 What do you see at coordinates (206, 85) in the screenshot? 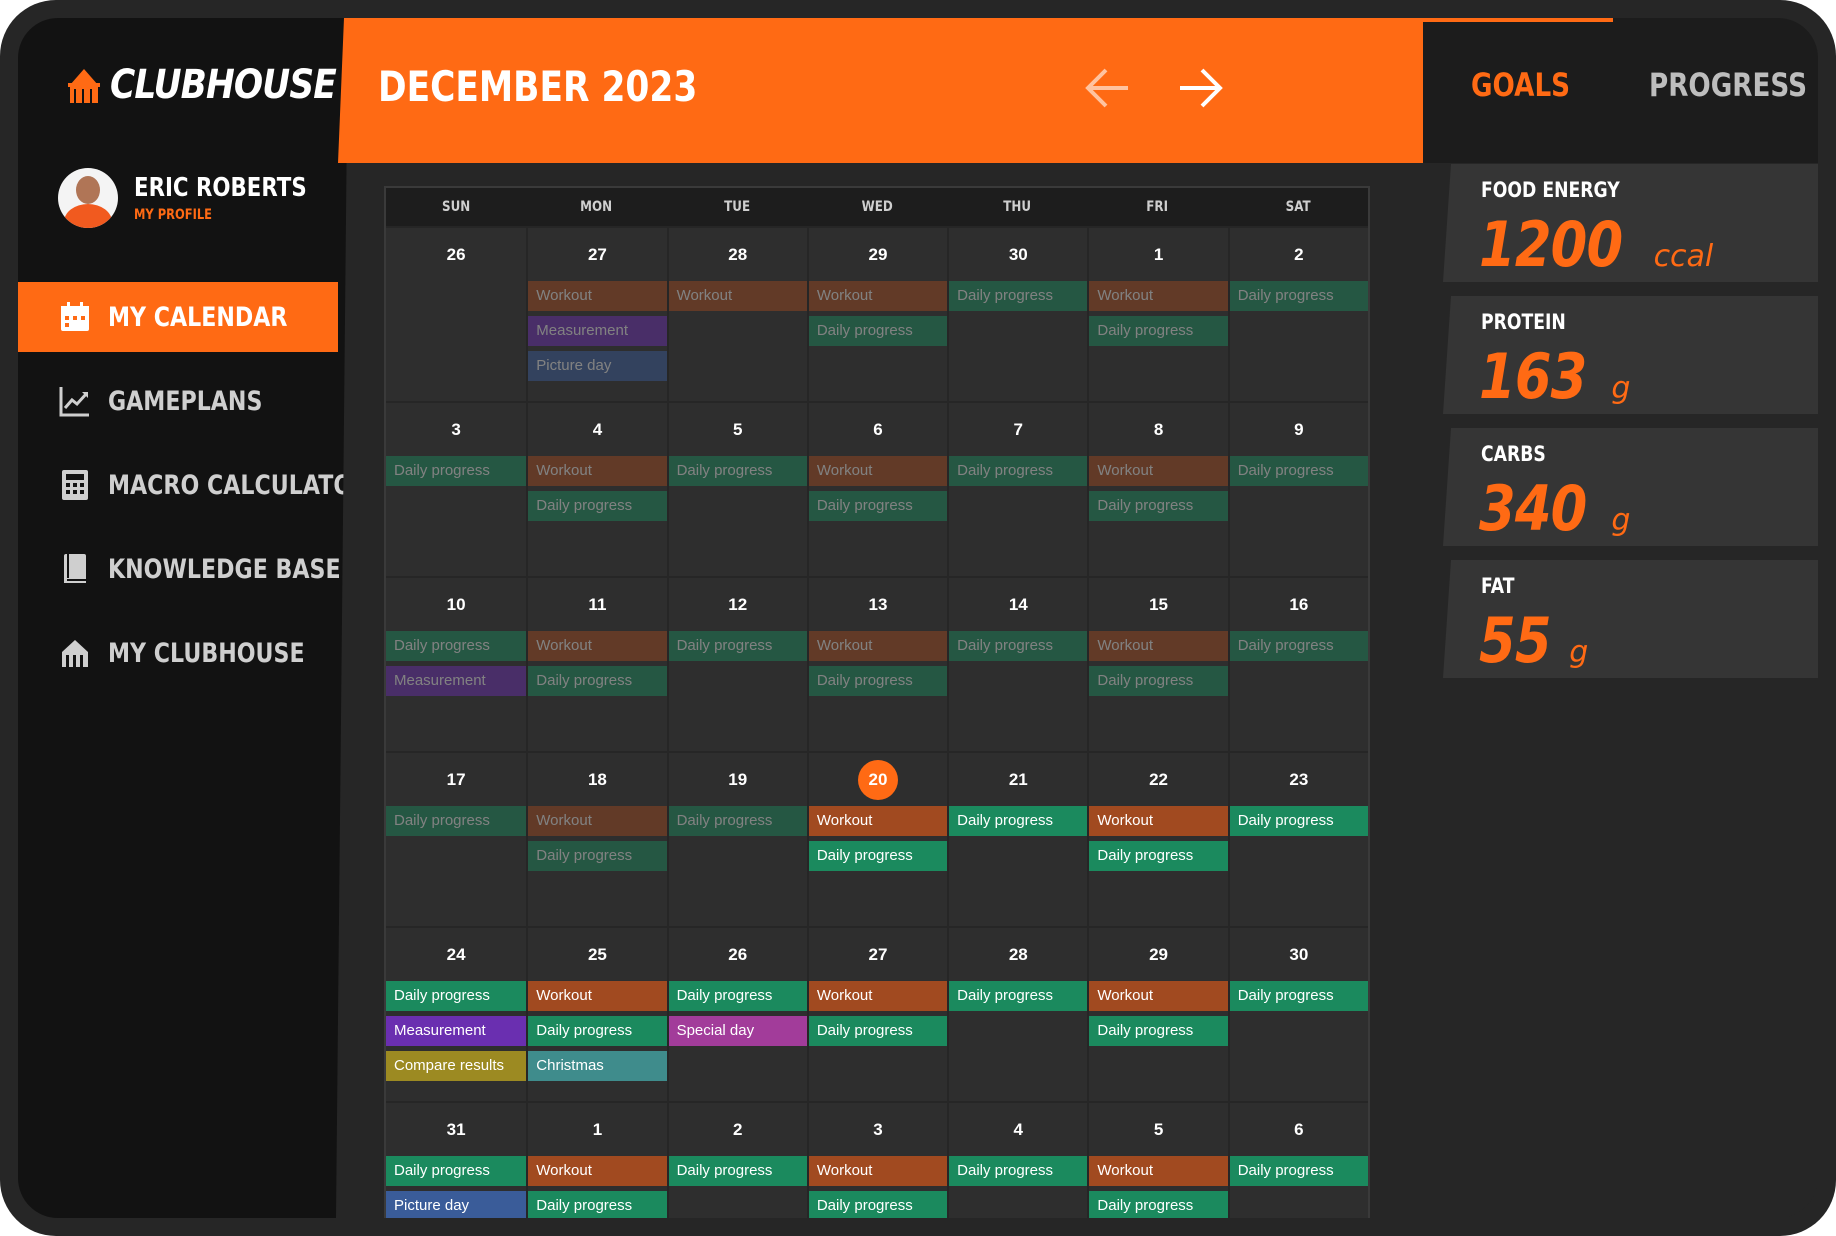
I see `app-logo: CLUBHOUSE` at bounding box center [206, 85].